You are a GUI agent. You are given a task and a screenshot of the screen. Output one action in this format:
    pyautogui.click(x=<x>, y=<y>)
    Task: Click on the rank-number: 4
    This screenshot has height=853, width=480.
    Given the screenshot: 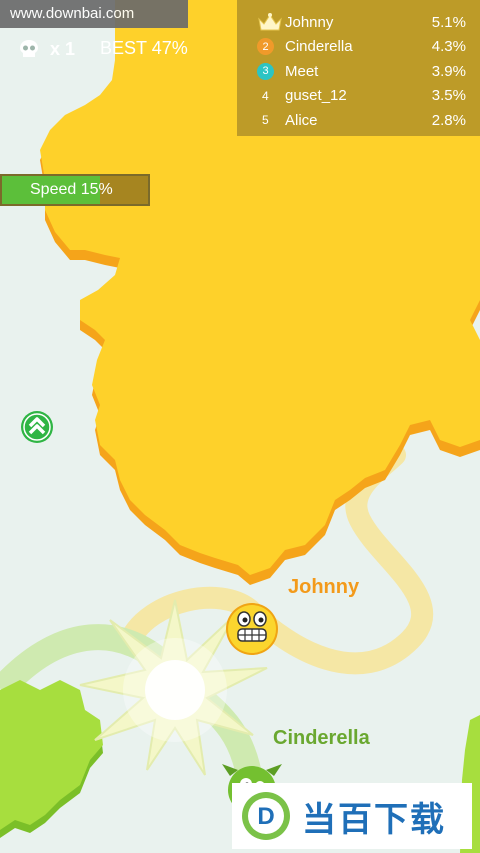 What is the action you would take?
    pyautogui.click(x=265, y=95)
    